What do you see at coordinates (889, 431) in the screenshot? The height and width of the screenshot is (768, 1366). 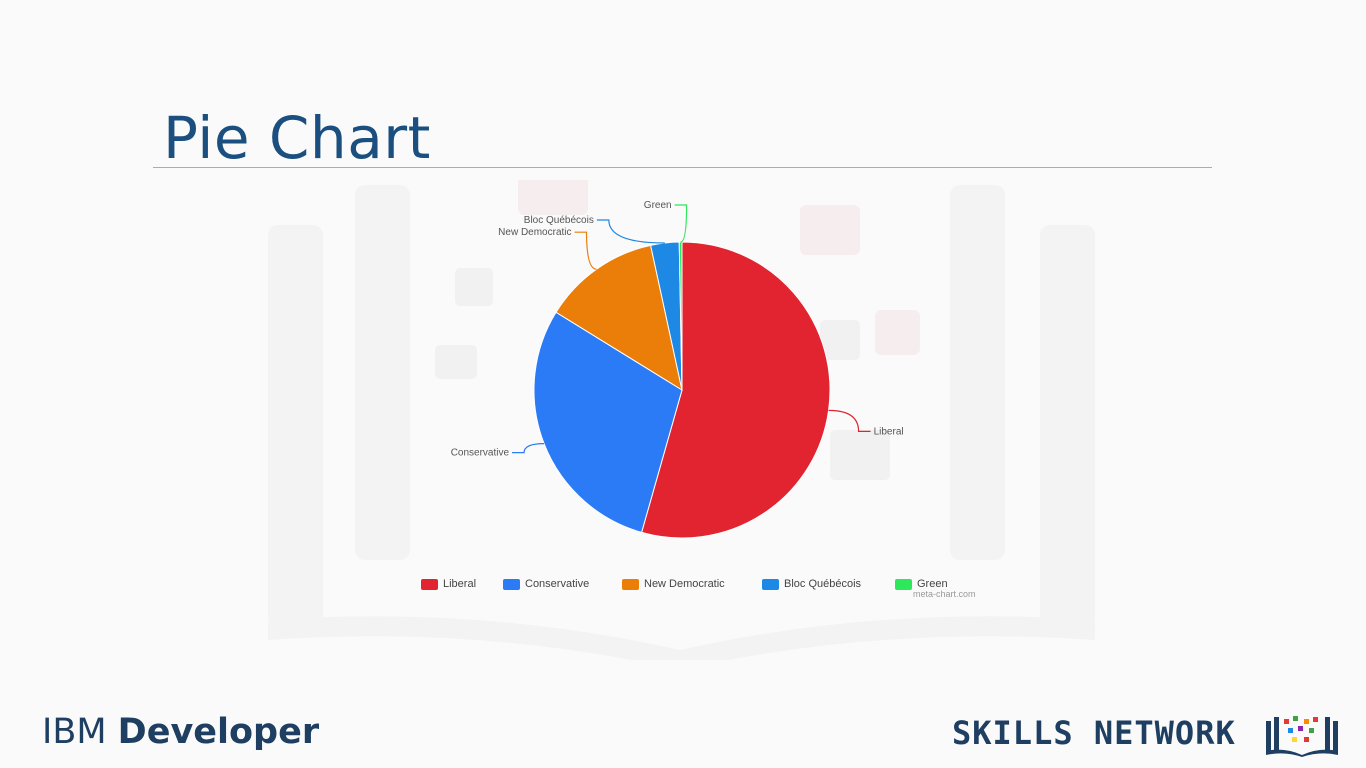 I see `slice-label-liberal: Liberal` at bounding box center [889, 431].